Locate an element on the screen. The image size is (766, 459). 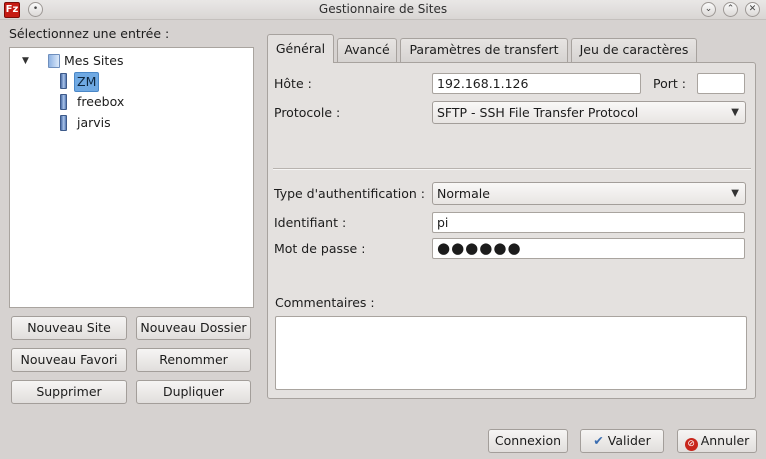
protocol-value: SFTP - SSH File Transfer Protocol is located at coordinates (538, 112).